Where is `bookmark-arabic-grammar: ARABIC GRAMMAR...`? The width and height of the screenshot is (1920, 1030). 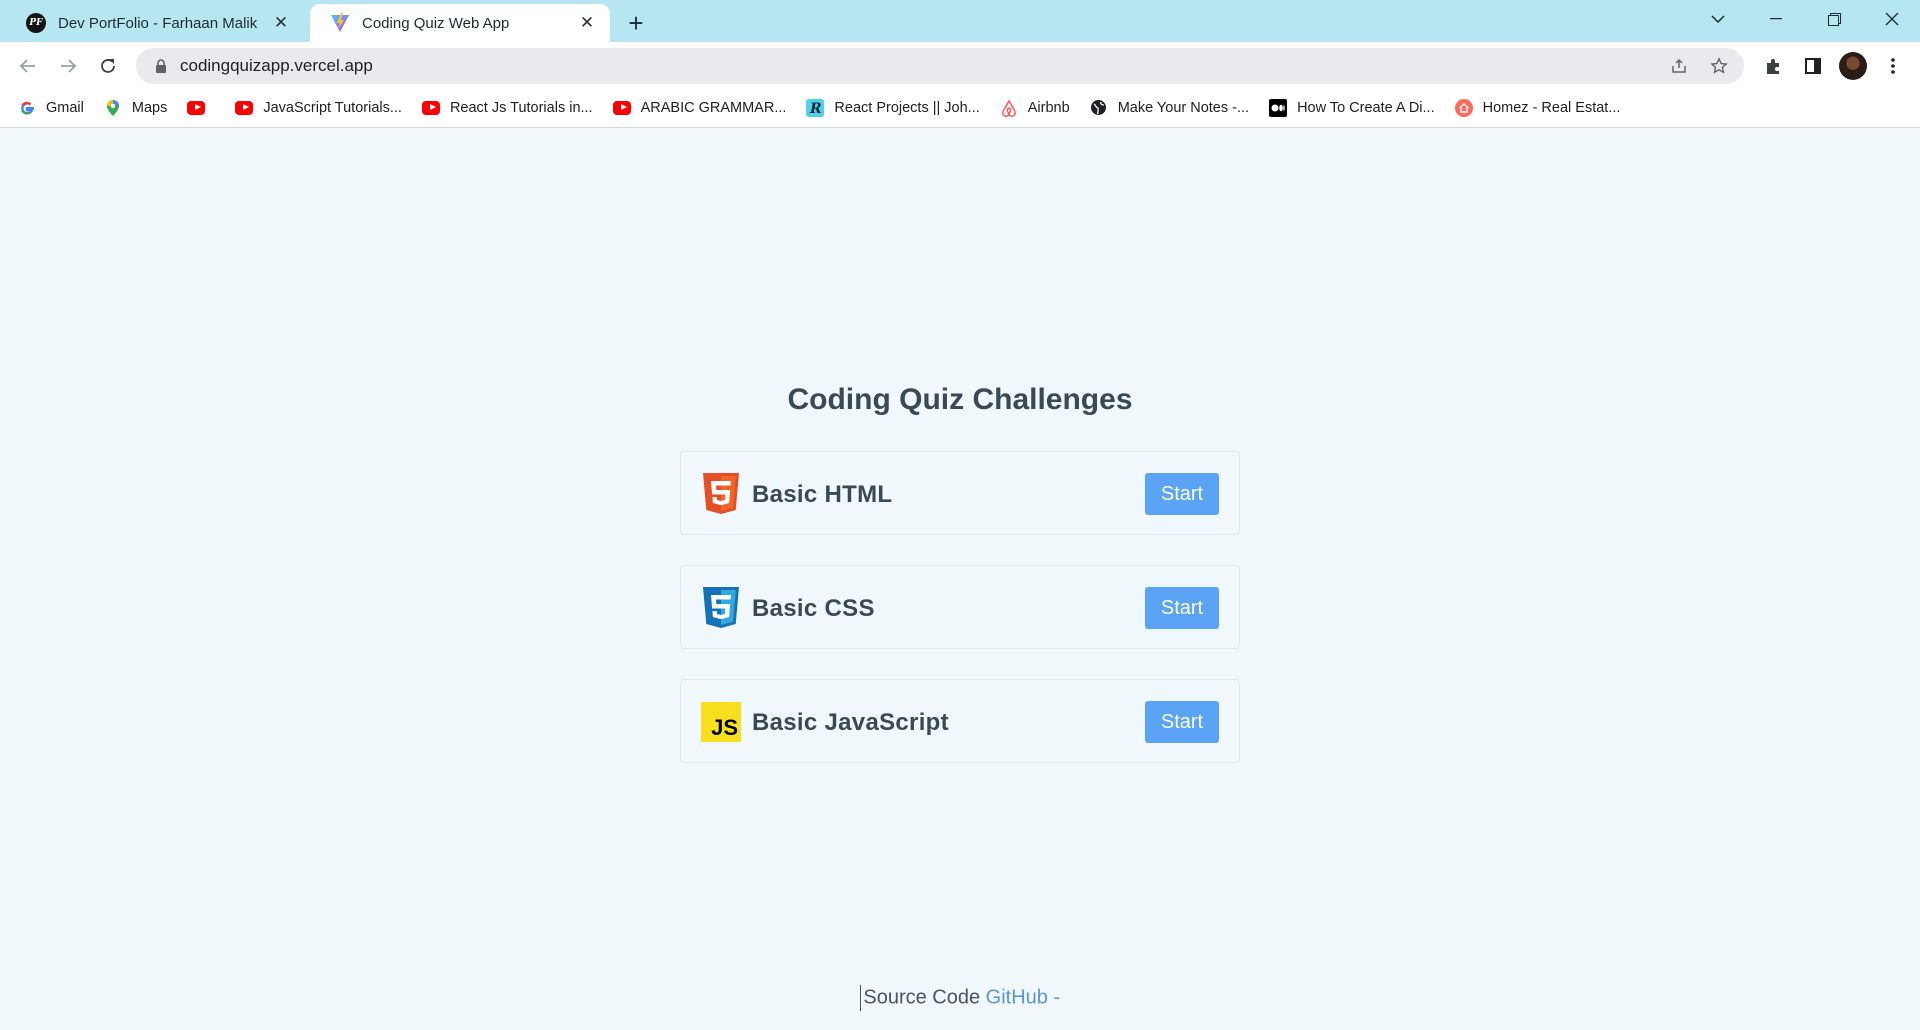 bookmark-arabic-grammar: ARABIC GRAMMAR... is located at coordinates (699, 108).